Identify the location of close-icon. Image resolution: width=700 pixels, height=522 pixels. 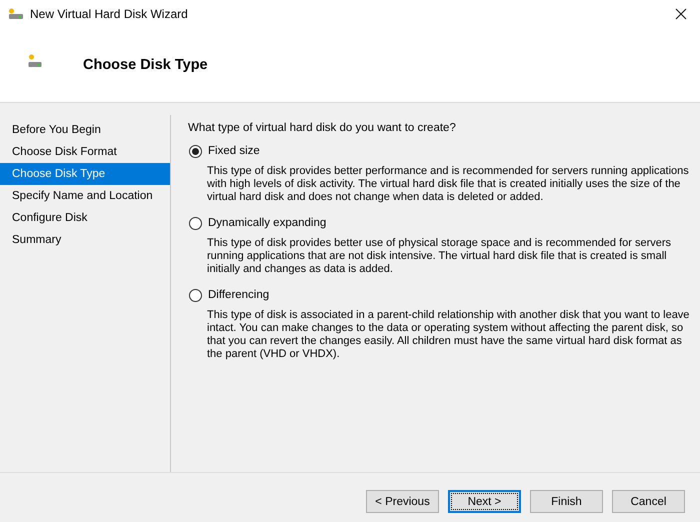
(681, 14).